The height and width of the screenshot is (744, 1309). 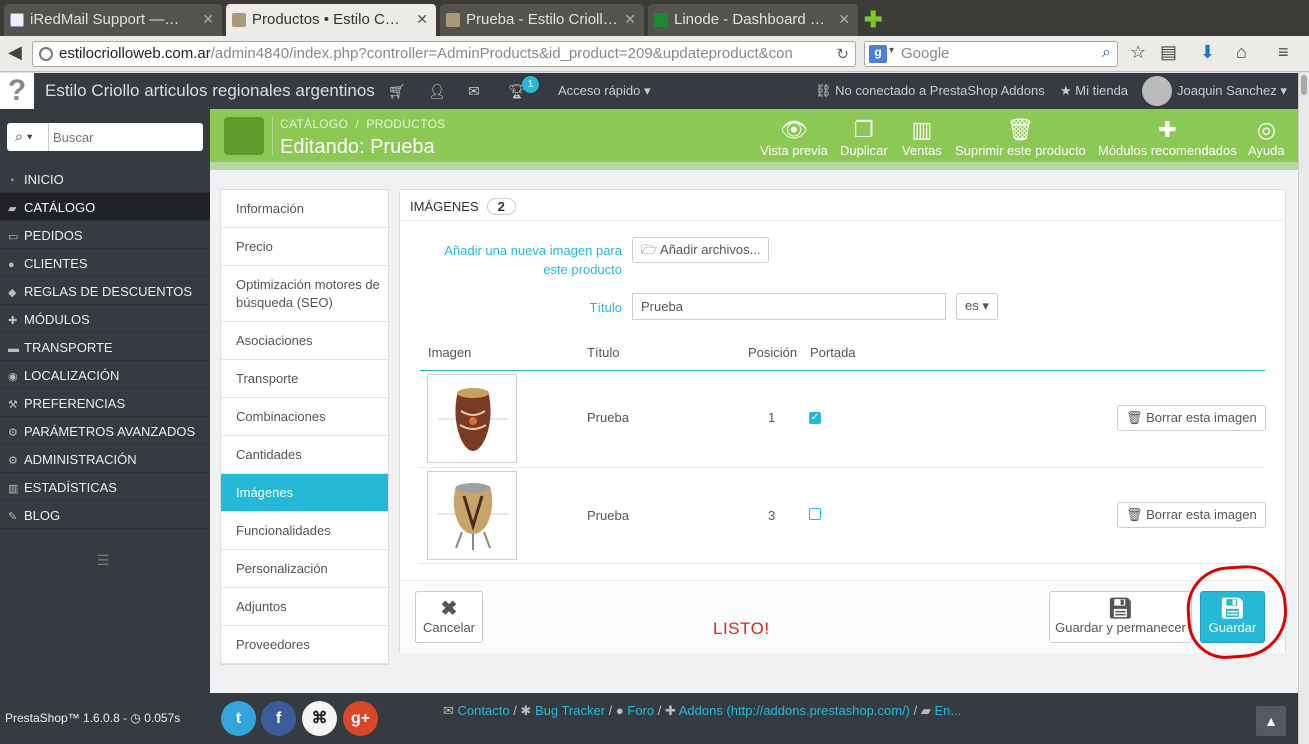 I want to click on sidebar-item-catalogo: ▰ CATÁLOGO, so click(x=105, y=207).